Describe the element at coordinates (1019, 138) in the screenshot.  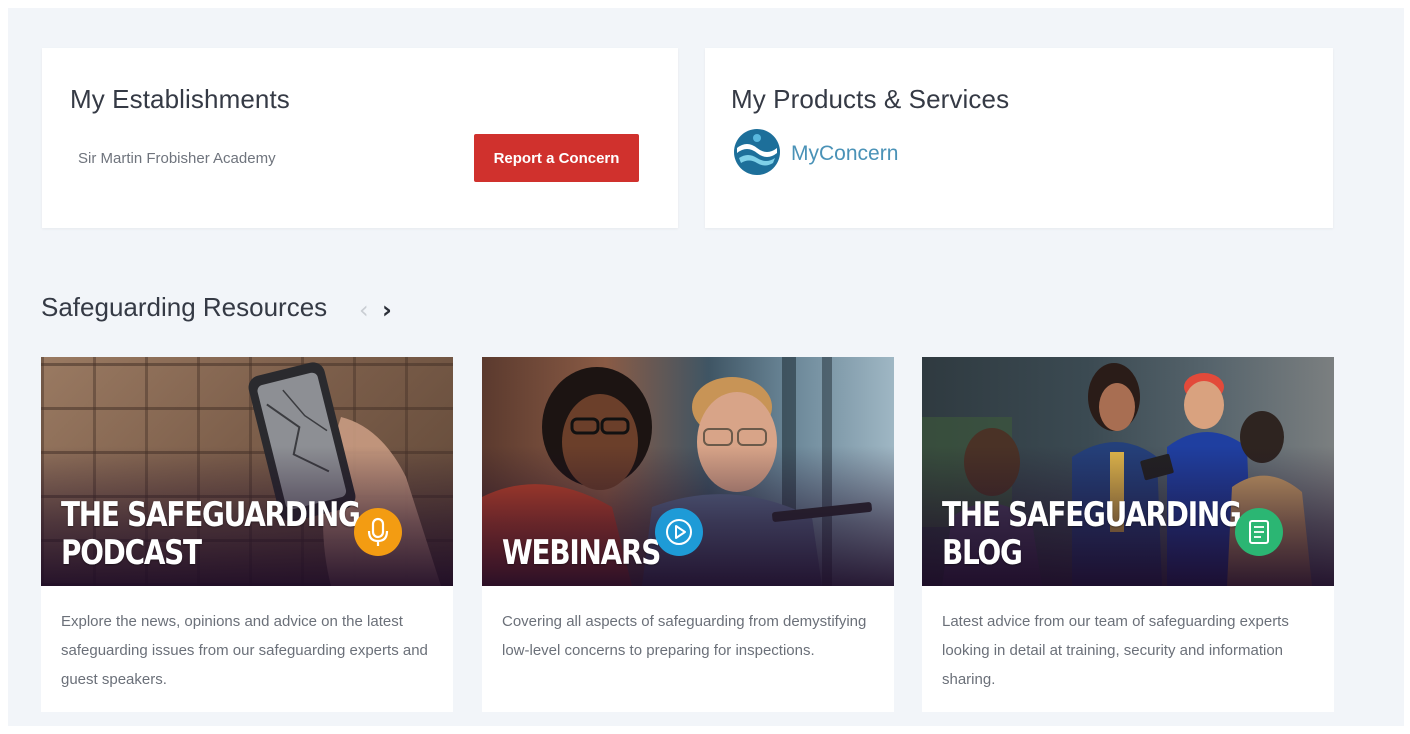
I see `products-panel: My Products & Services MyConcern` at that location.